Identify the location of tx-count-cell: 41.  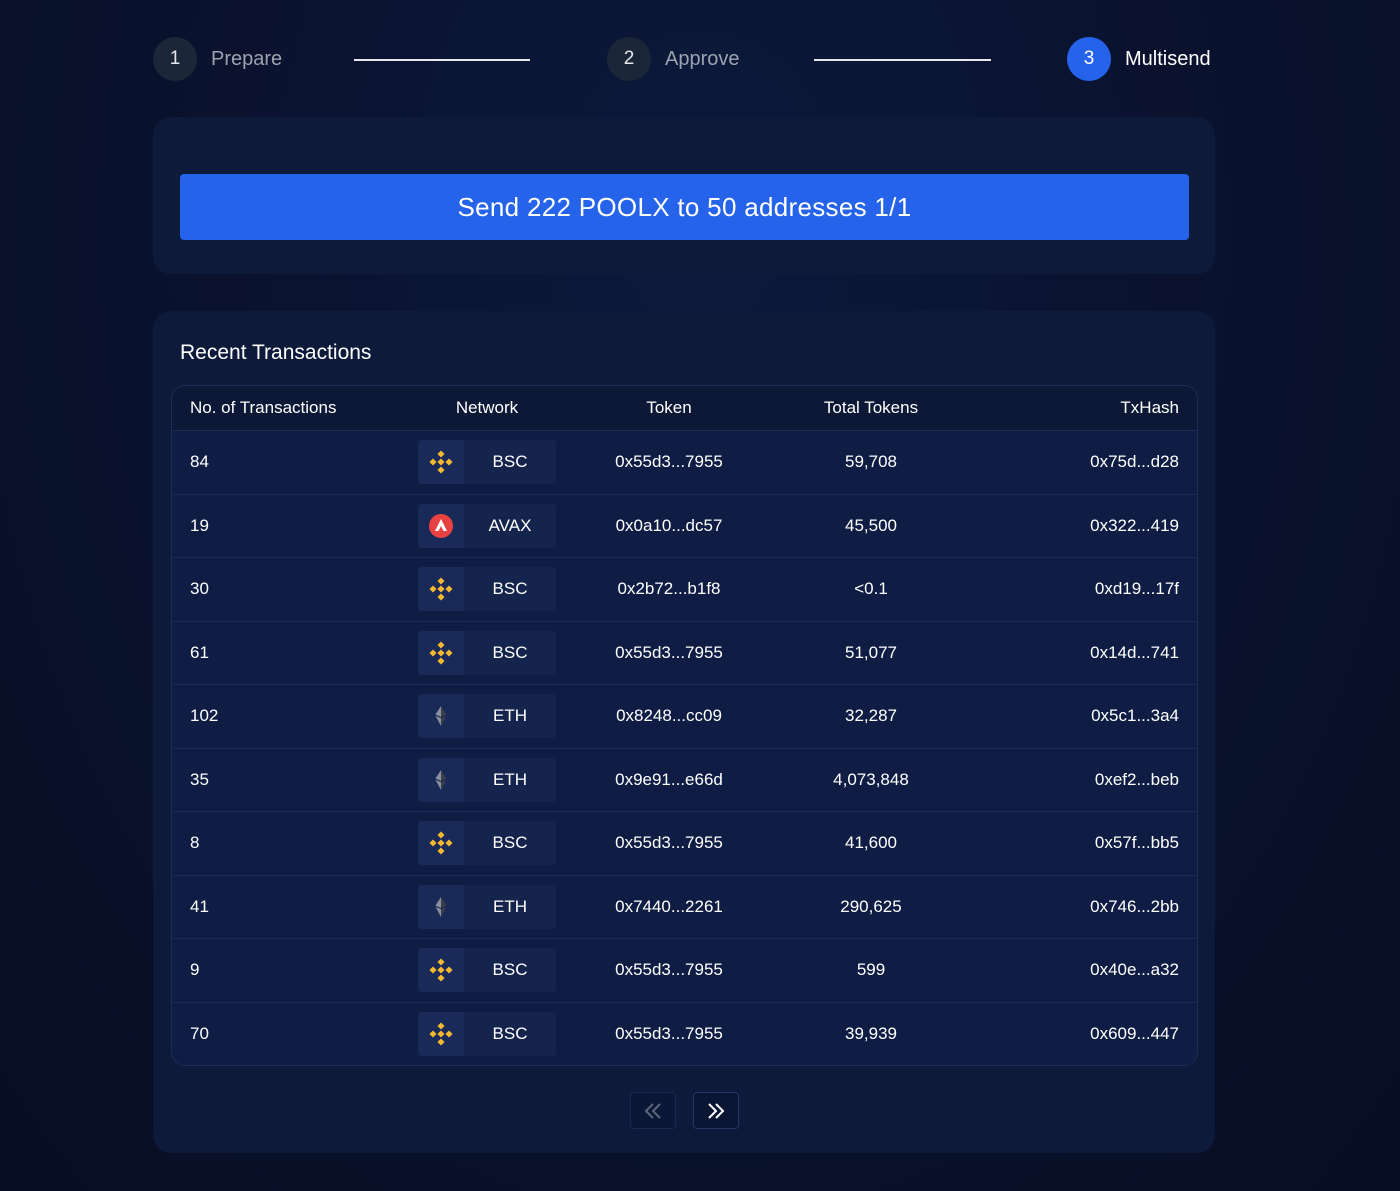
(199, 906).